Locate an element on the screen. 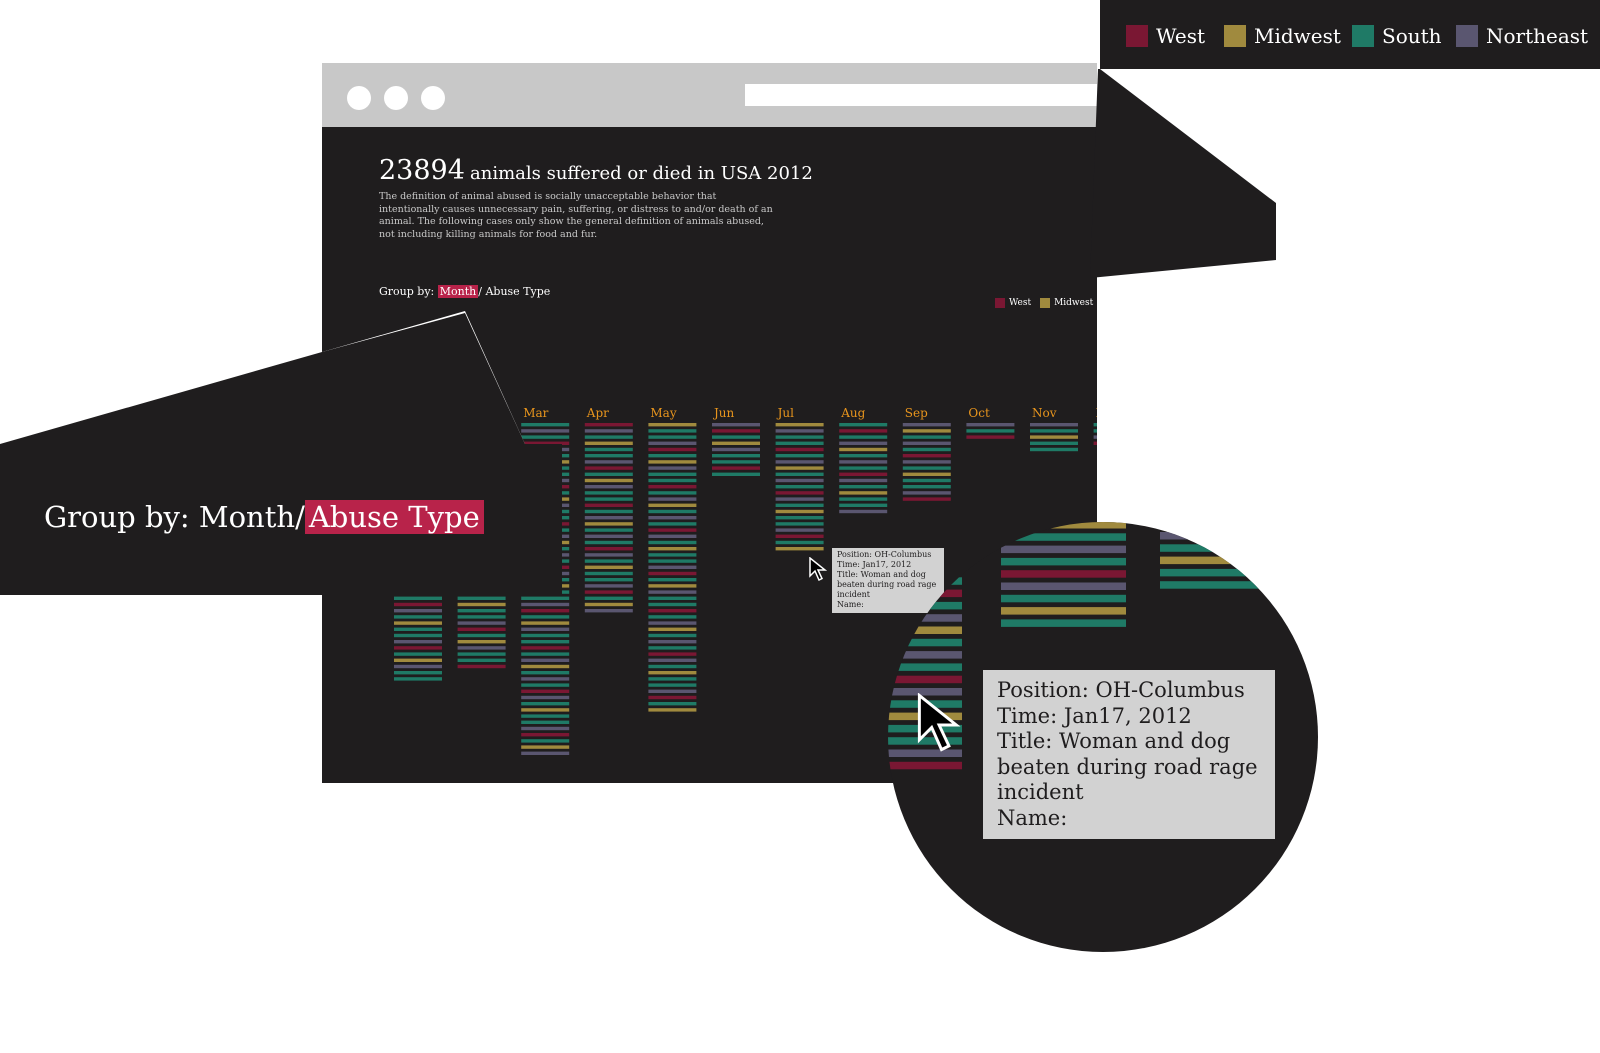 The width and height of the screenshot is (1600, 1053). legend-large-label-midwest: Midwest is located at coordinates (1297, 36).